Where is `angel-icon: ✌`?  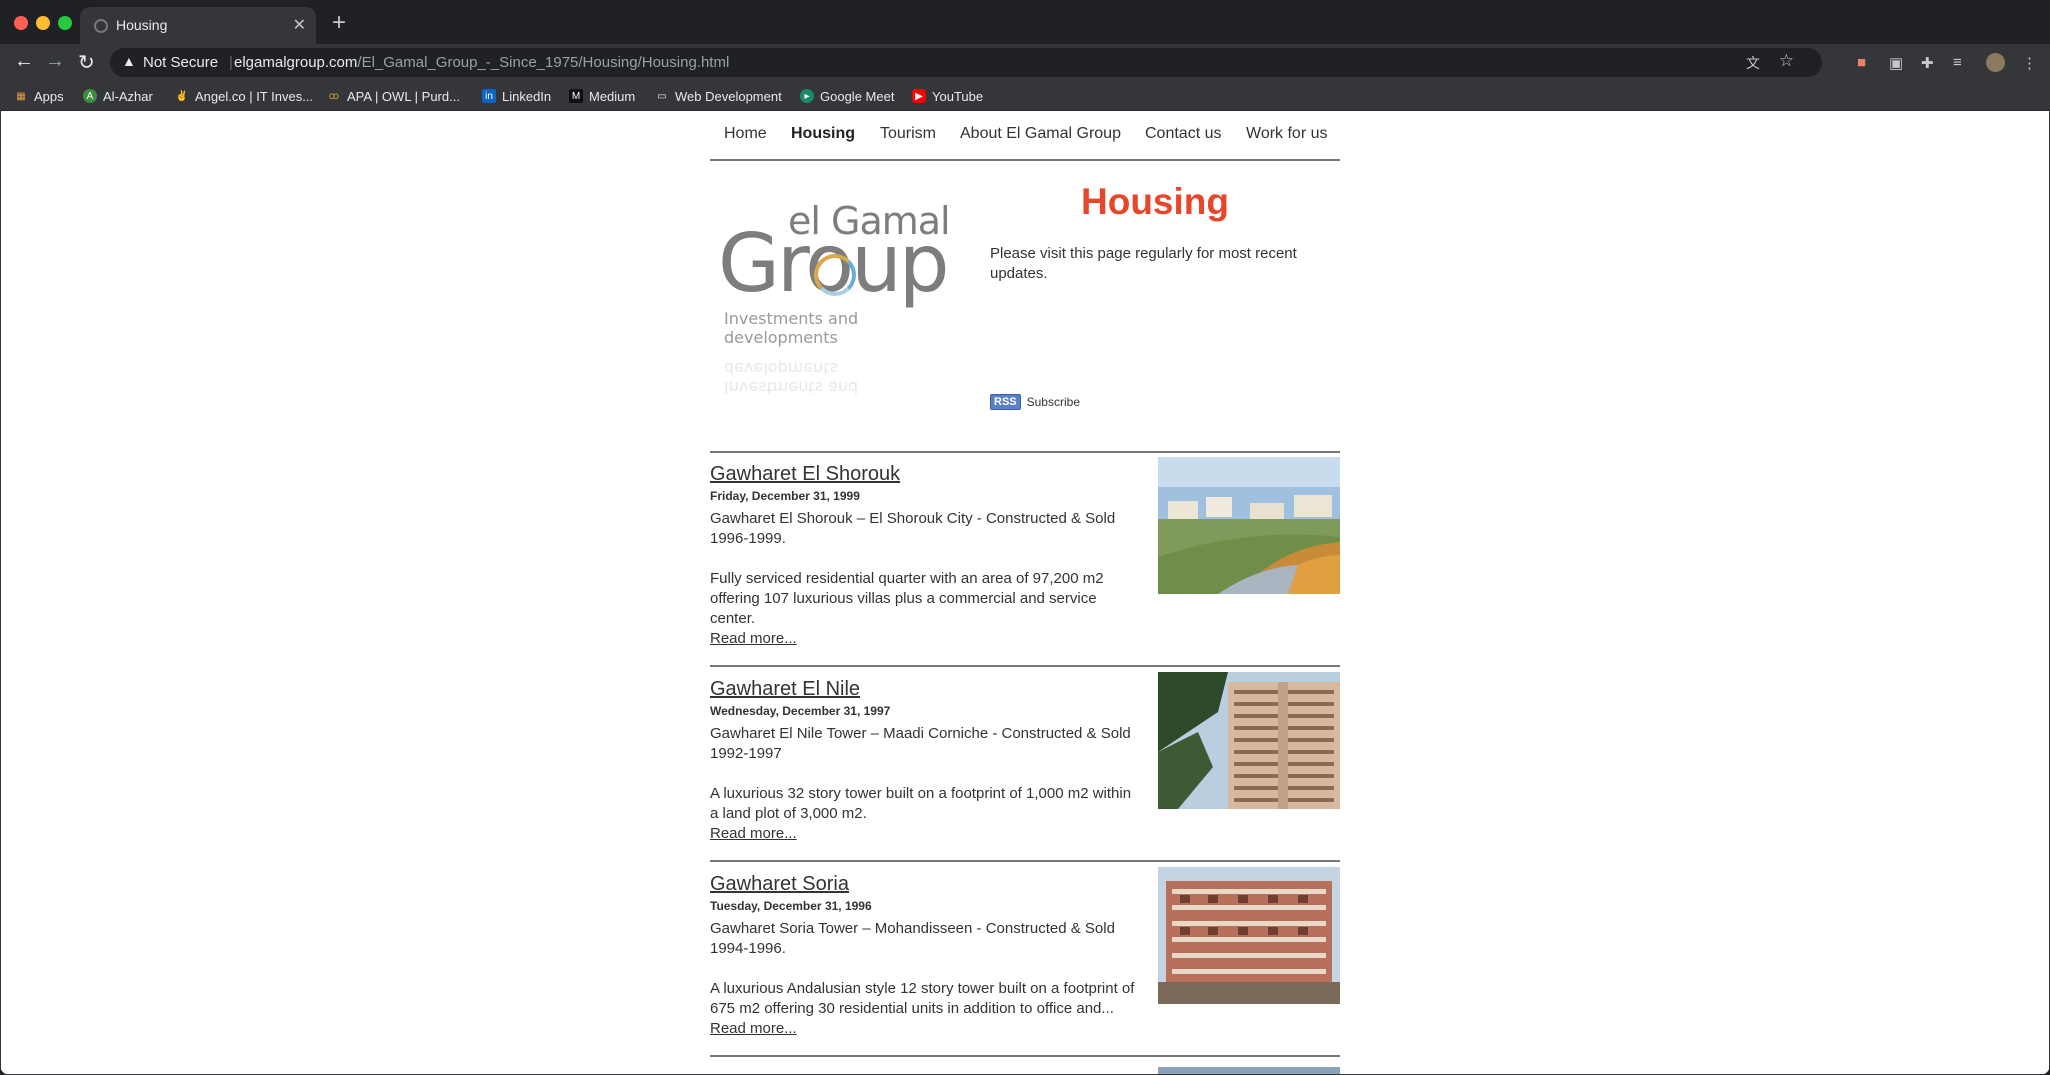 angel-icon: ✌ is located at coordinates (182, 96).